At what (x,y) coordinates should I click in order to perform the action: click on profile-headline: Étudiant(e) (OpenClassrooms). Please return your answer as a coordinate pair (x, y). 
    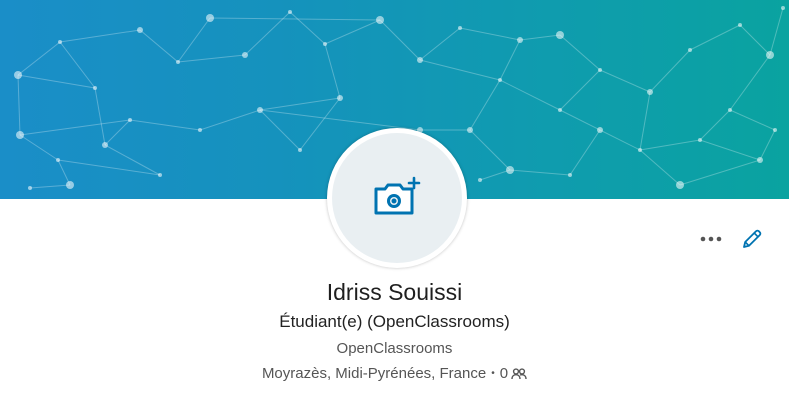
    Looking at the image, I should click on (394, 321).